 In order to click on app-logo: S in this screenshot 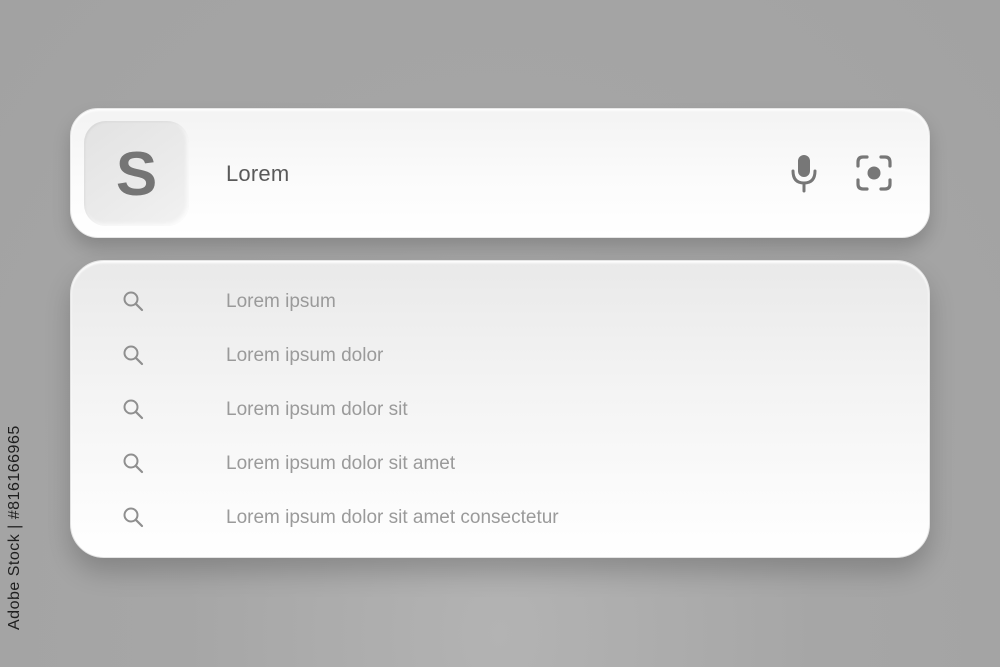, I will do `click(136, 173)`.